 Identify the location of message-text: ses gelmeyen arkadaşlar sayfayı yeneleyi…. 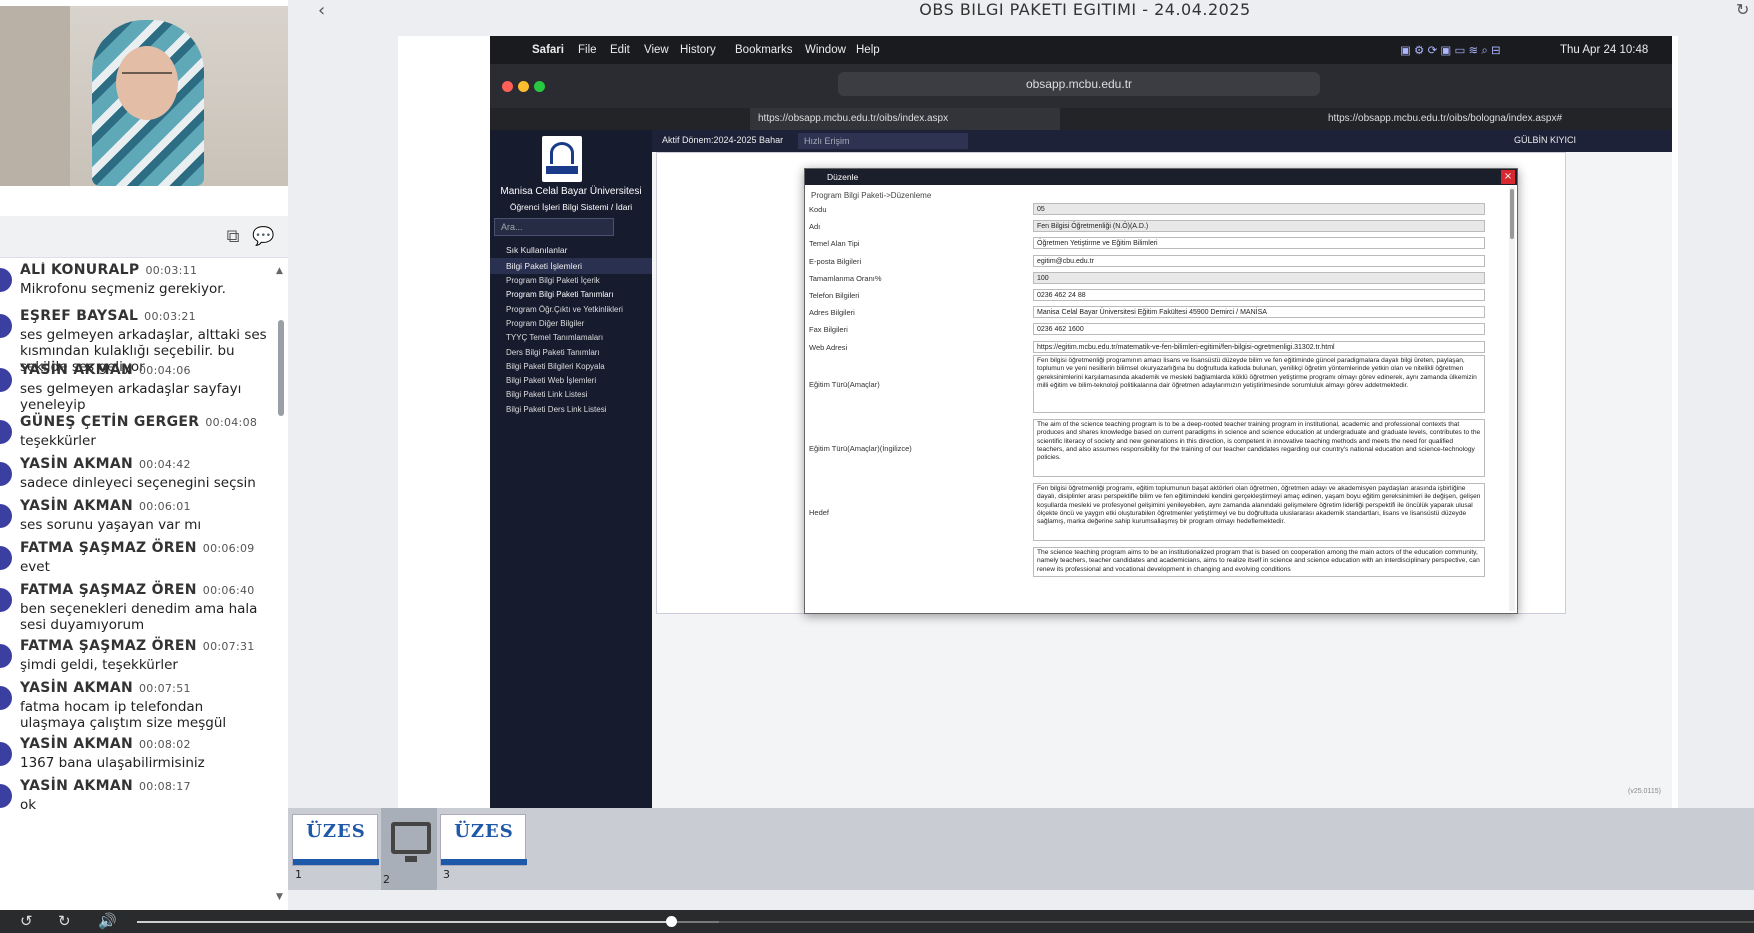
(131, 397).